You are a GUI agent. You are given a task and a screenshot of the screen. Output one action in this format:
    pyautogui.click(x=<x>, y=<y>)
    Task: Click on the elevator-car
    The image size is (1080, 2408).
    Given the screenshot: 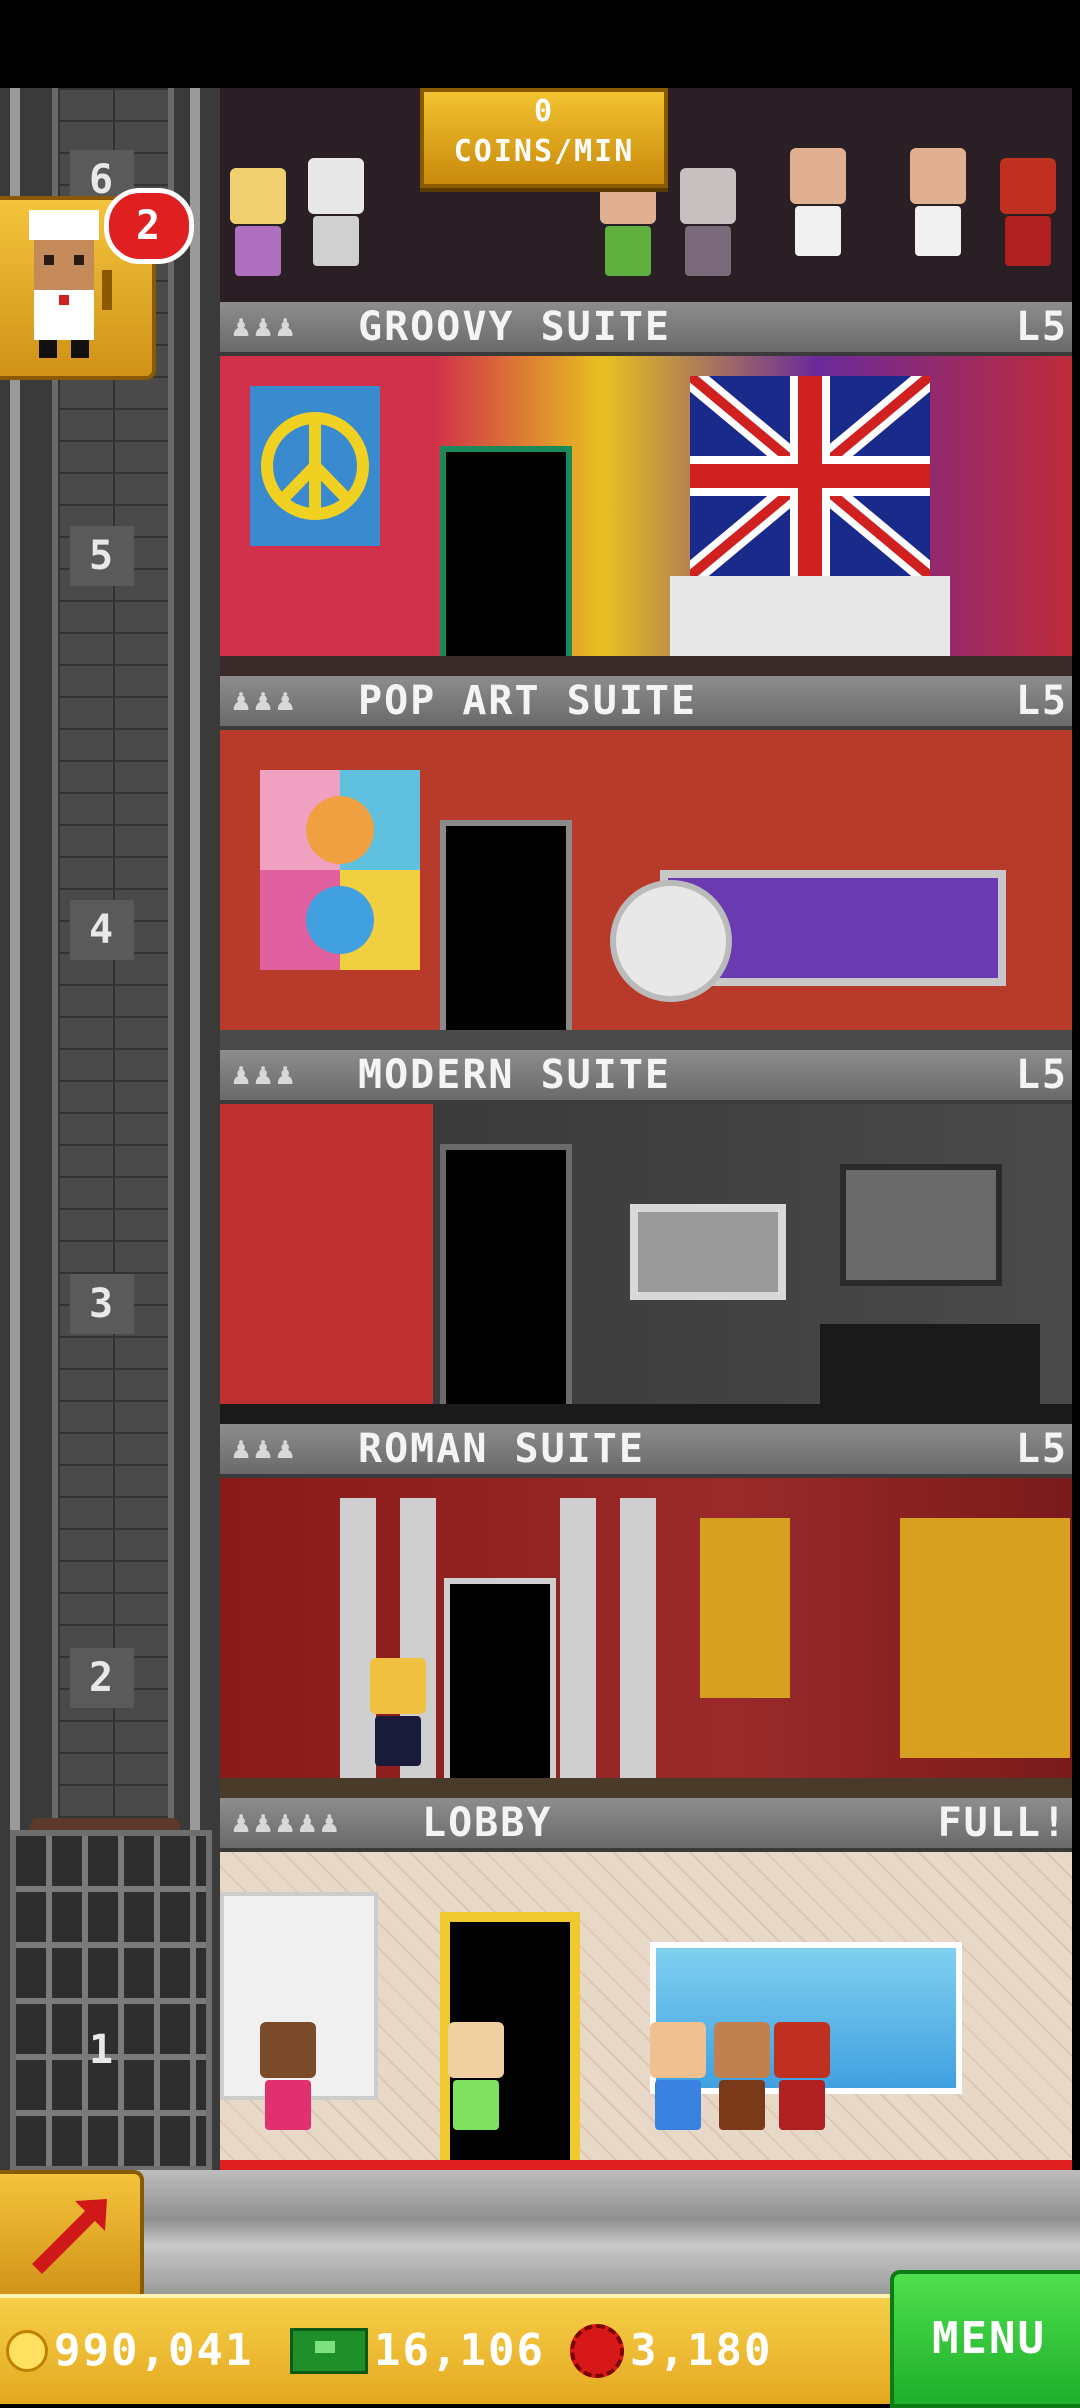 What is the action you would take?
    pyautogui.click(x=111, y=2001)
    